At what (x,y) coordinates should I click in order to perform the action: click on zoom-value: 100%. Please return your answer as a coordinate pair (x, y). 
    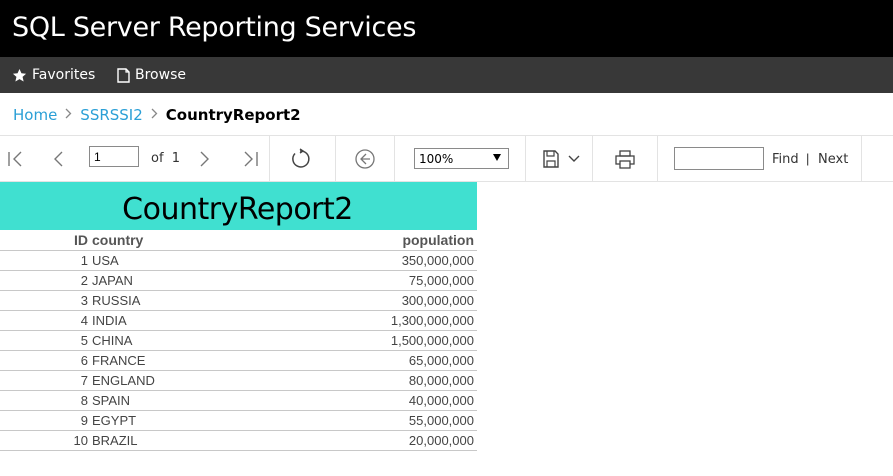
    Looking at the image, I should click on (436, 158).